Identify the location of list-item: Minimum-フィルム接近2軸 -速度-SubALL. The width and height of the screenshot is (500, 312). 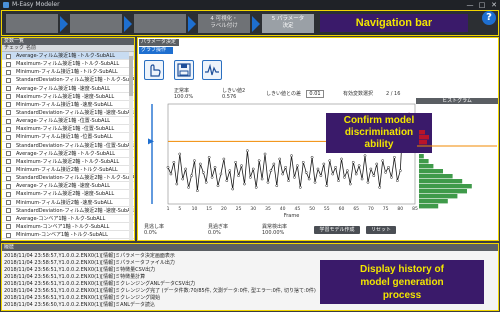
(68, 202).